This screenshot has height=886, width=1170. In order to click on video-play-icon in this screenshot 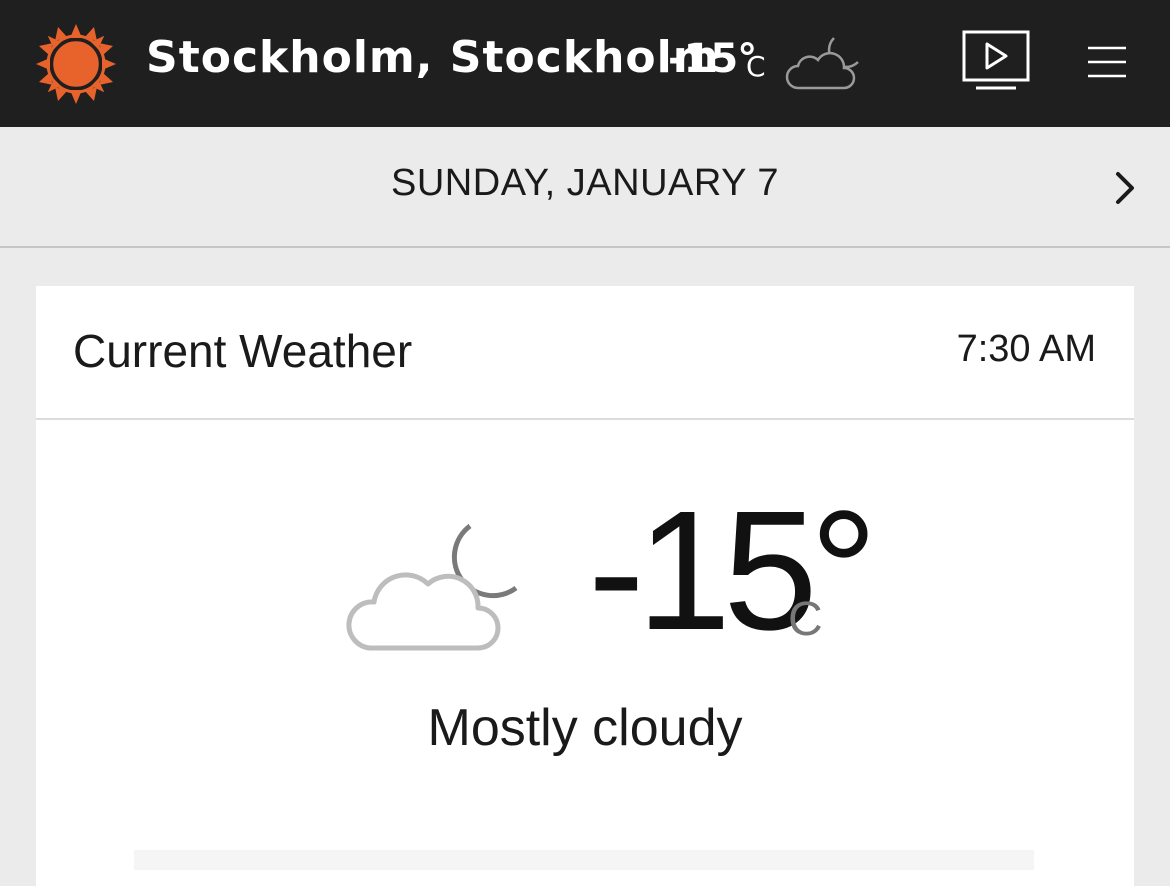, I will do `click(996, 61)`.